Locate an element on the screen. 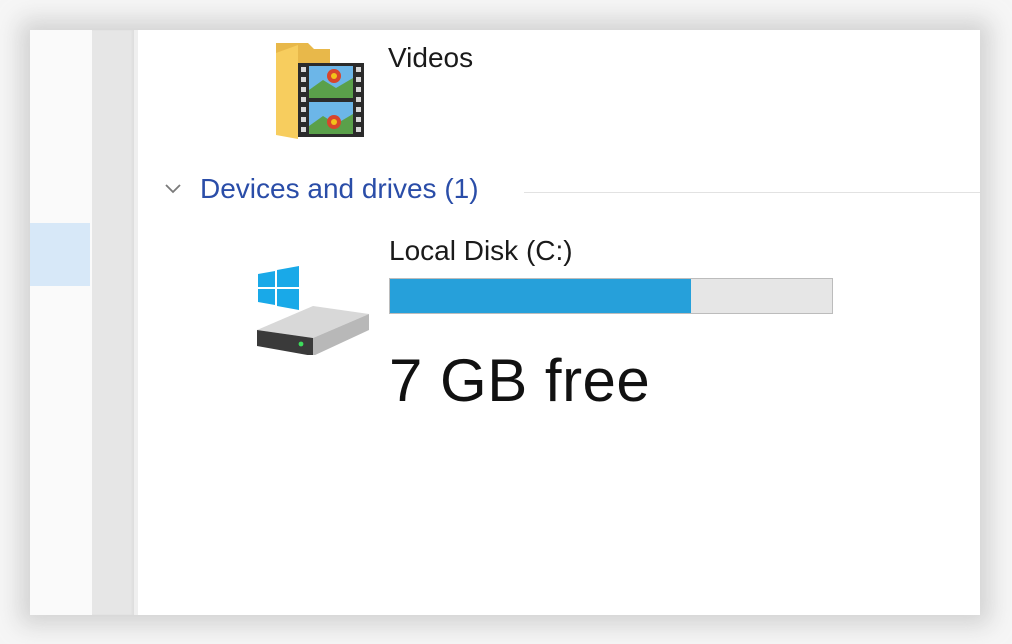 Image resolution: width=1012 pixels, height=644 pixels. group-header-devices-and-drives: Devices and drives (1) is located at coordinates (569, 190).